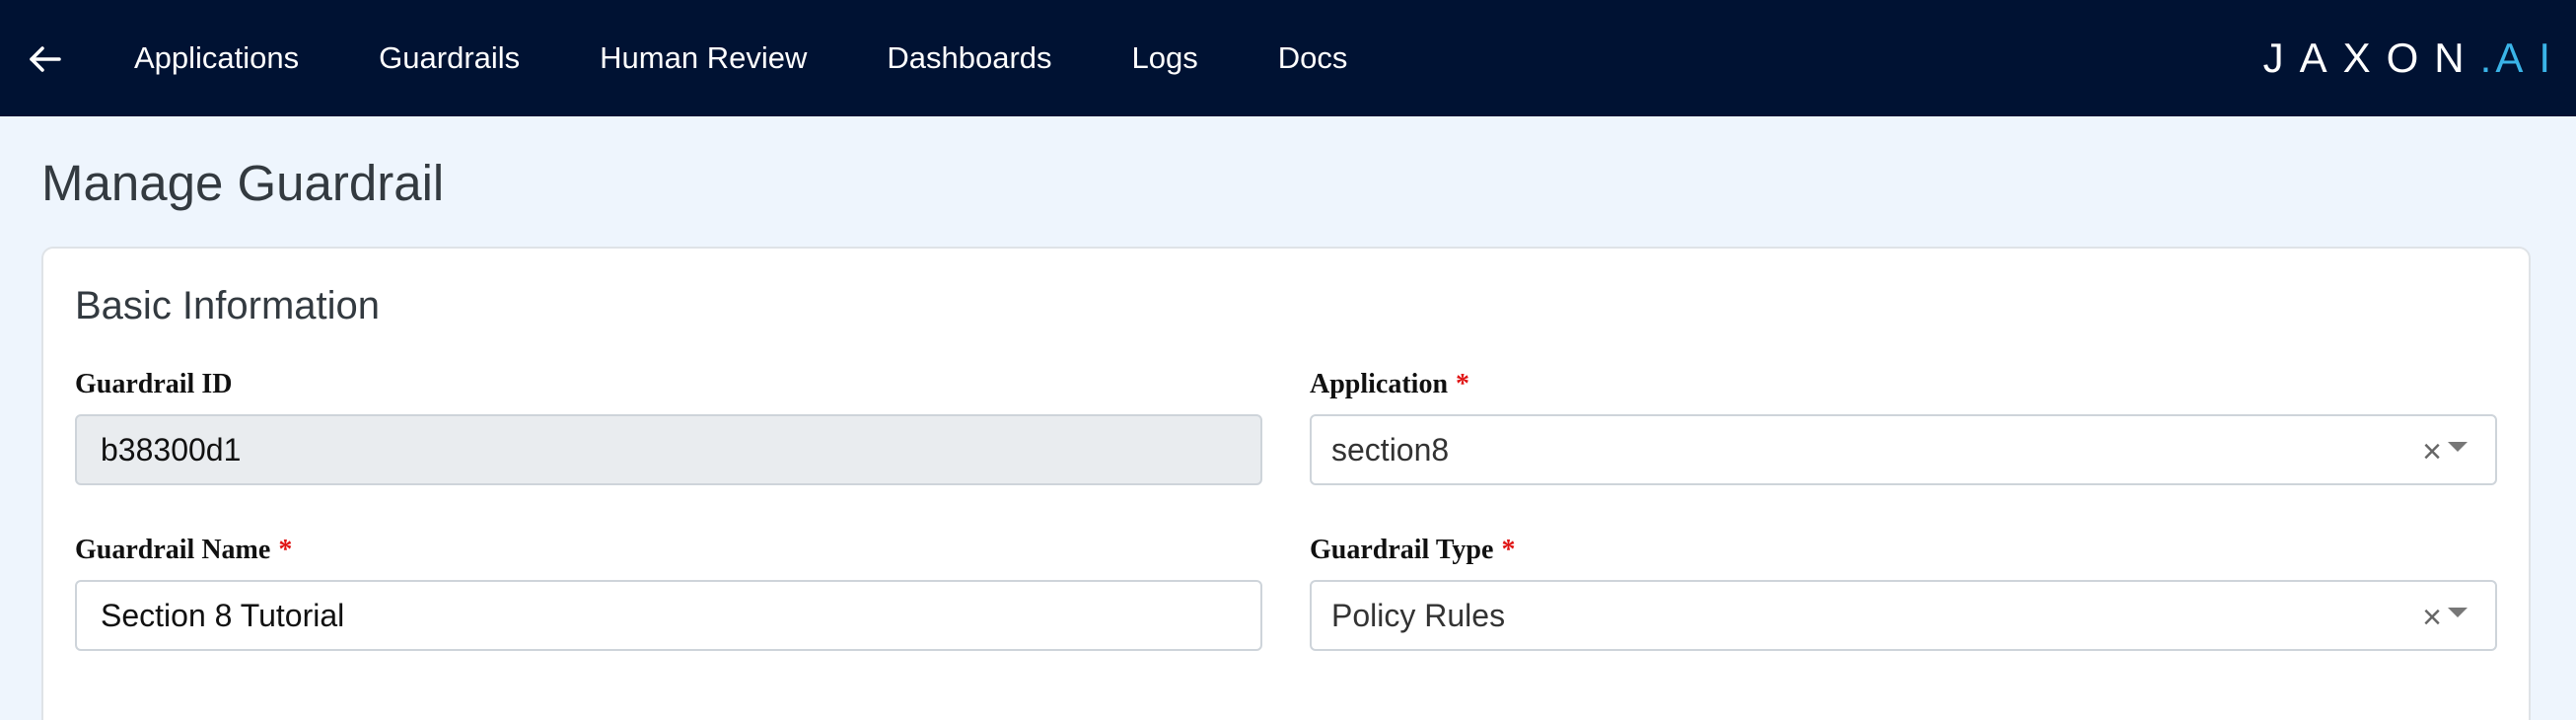 This screenshot has height=720, width=2576. I want to click on card-title: Basic Information, so click(228, 305).